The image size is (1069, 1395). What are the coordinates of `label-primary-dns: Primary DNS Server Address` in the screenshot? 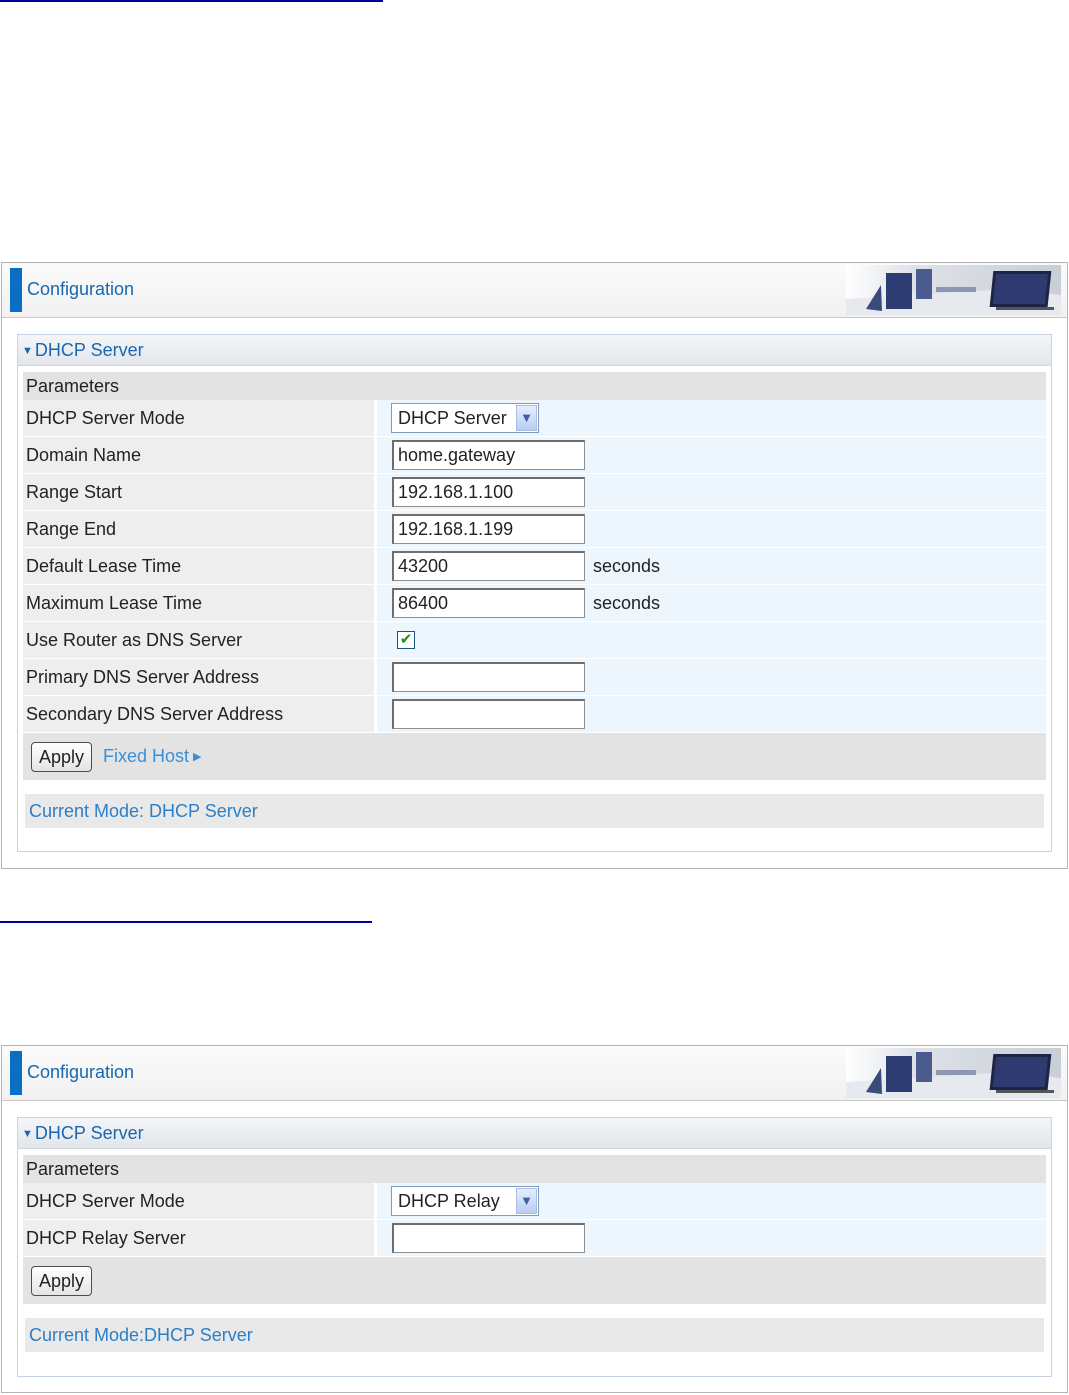 It's located at (200, 677).